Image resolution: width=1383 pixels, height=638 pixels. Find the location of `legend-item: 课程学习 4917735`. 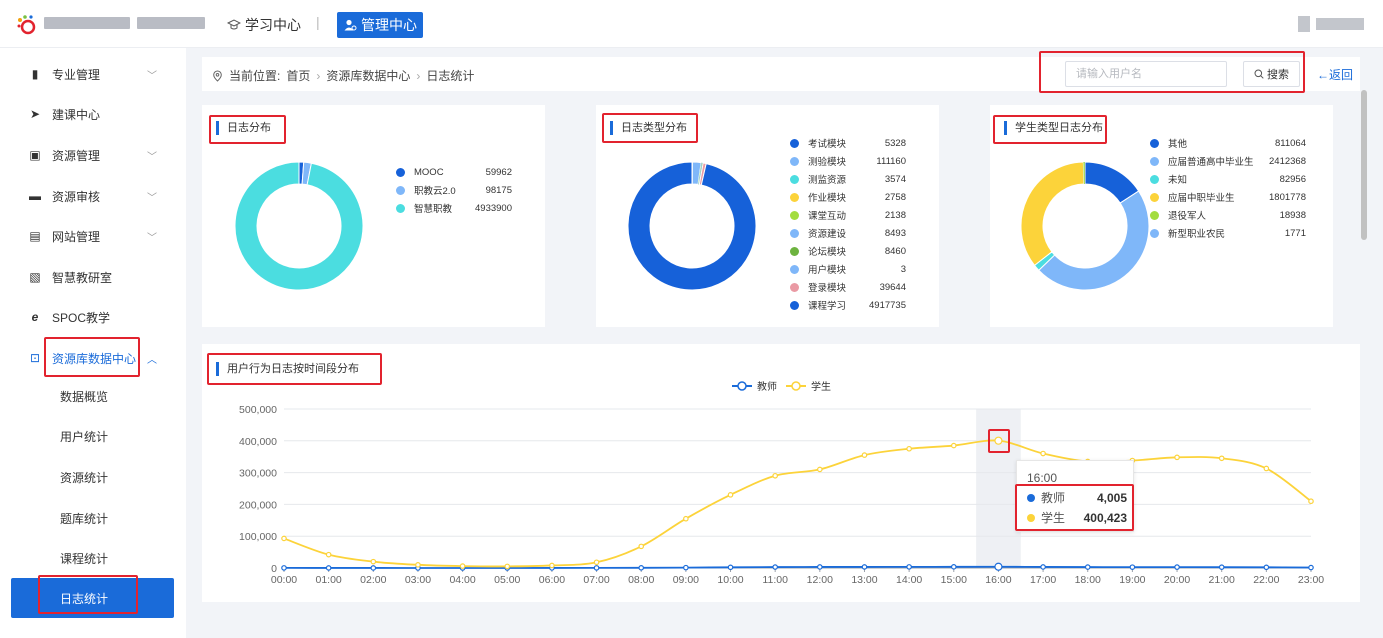

legend-item: 课程学习 4917735 is located at coordinates (848, 305).